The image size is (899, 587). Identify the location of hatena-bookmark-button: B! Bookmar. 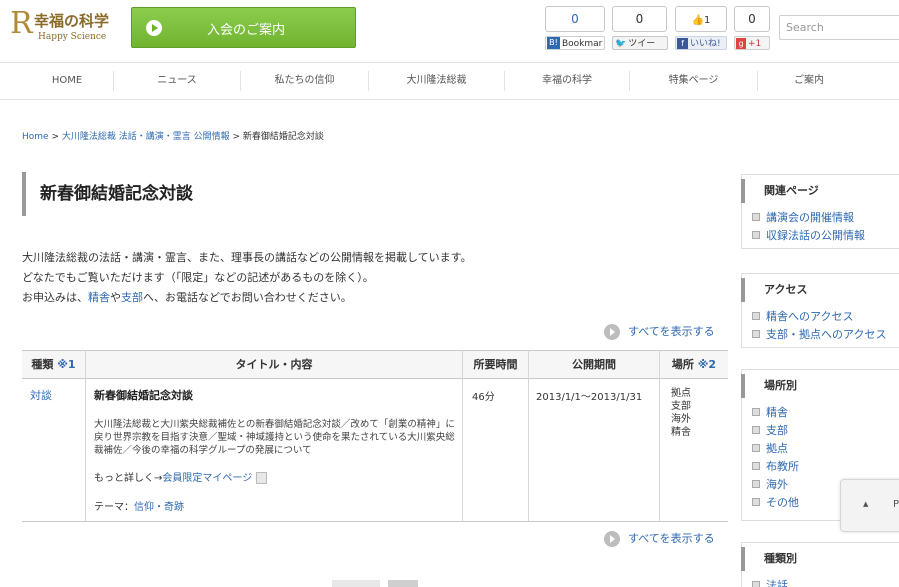
(575, 43).